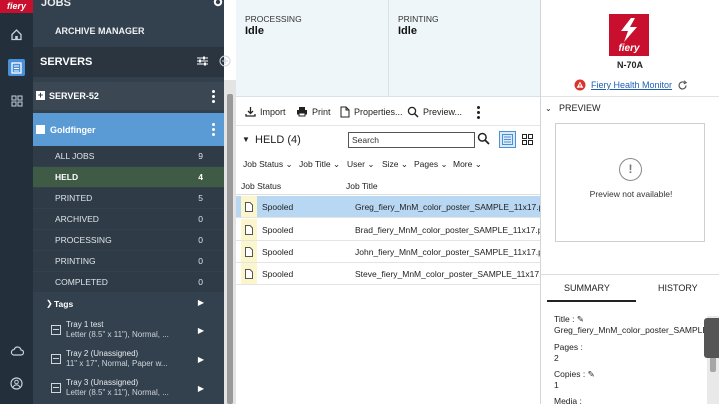  Describe the element at coordinates (213, 96) in the screenshot. I see `server-more-icon` at that location.